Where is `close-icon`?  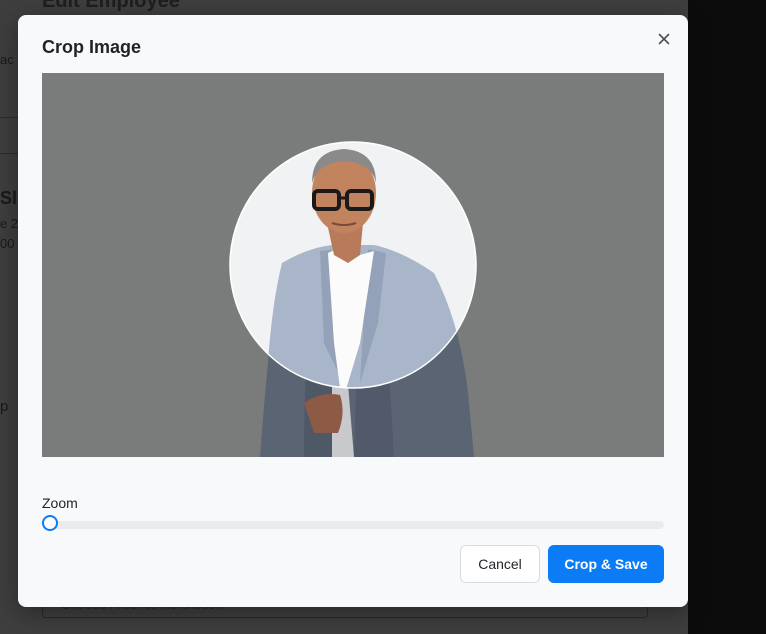 close-icon is located at coordinates (664, 39).